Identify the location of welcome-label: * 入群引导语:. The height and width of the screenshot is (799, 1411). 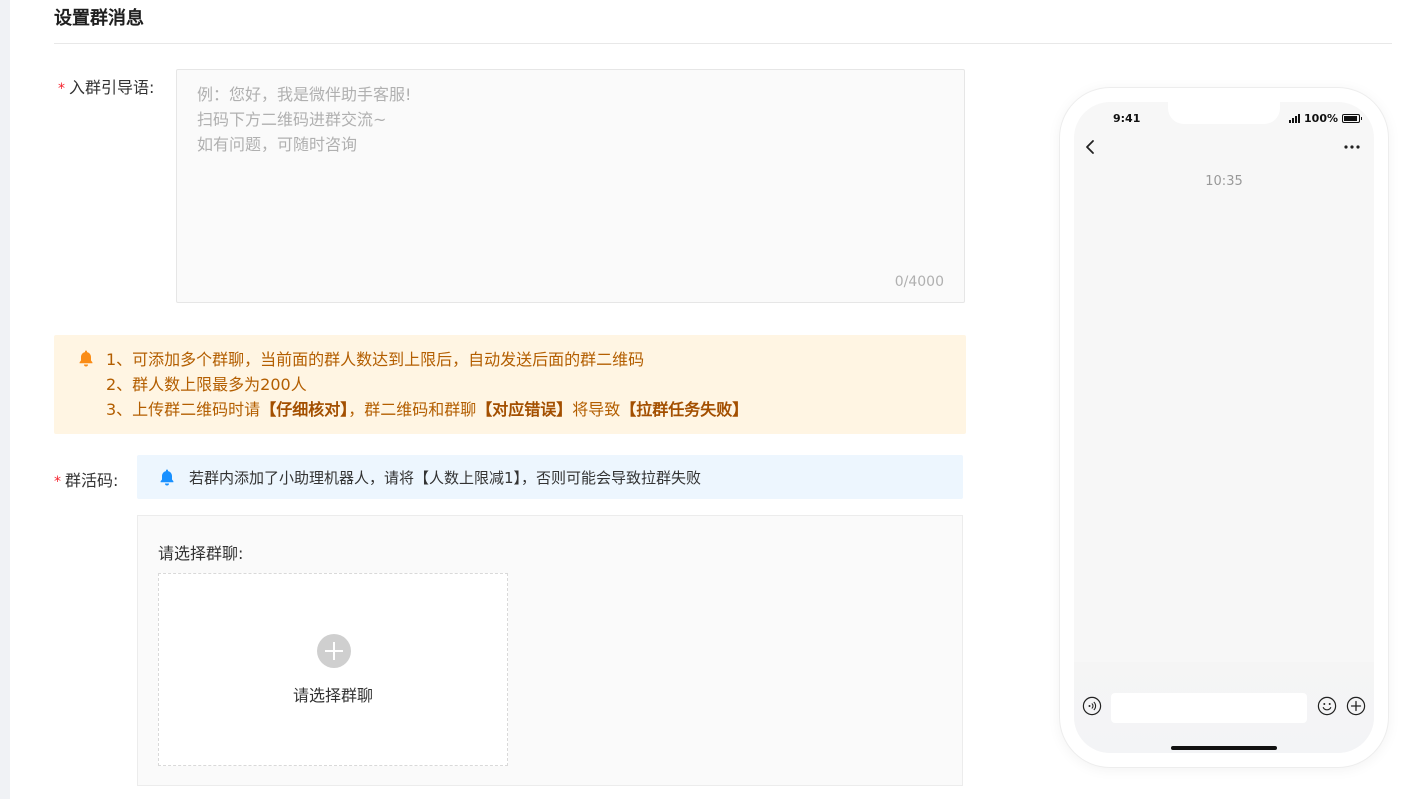
(106, 86).